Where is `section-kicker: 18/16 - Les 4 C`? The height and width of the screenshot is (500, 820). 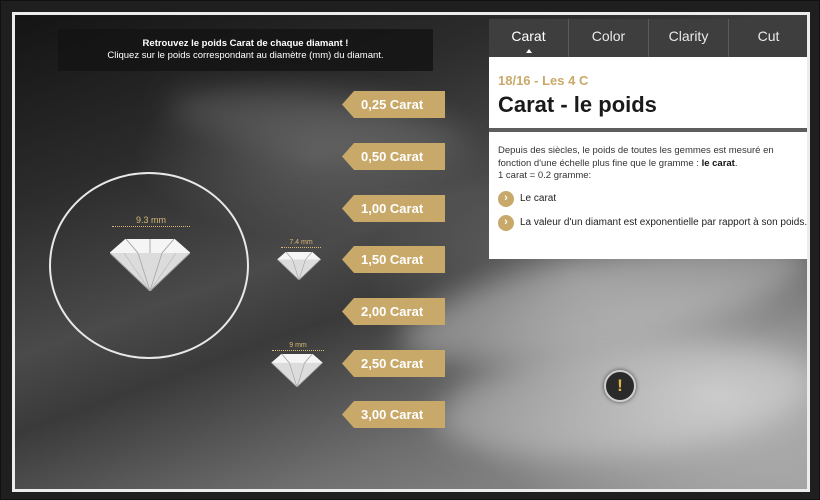 section-kicker: 18/16 - Les 4 C is located at coordinates (543, 80).